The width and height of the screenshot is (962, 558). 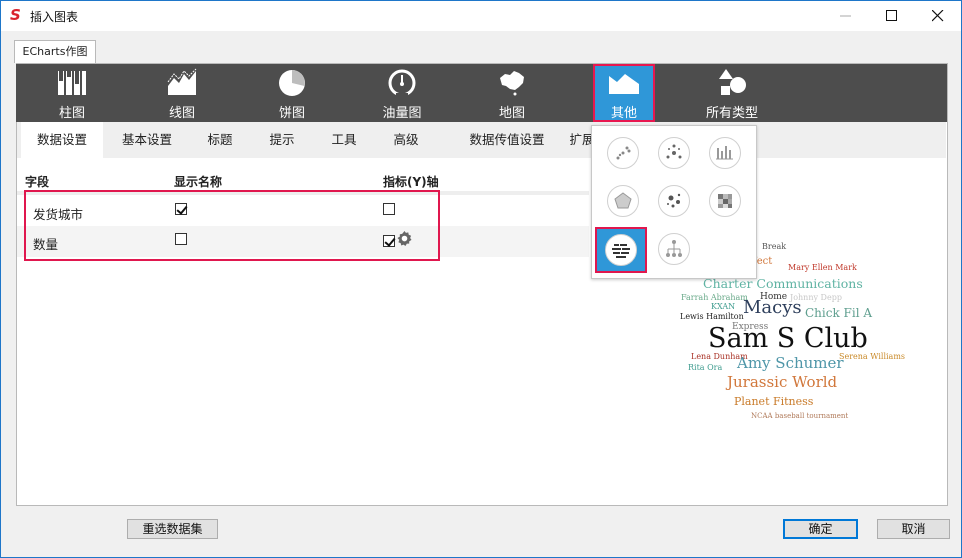 What do you see at coordinates (292, 83) in the screenshot?
I see `pie-chart-icon` at bounding box center [292, 83].